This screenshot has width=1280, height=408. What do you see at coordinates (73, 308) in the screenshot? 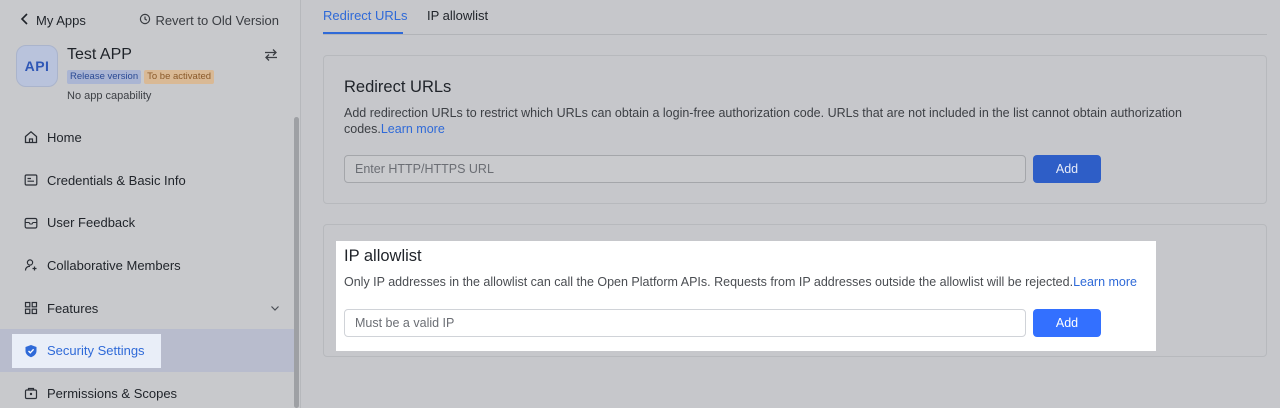
I see `sidebar-item-label: Features` at bounding box center [73, 308].